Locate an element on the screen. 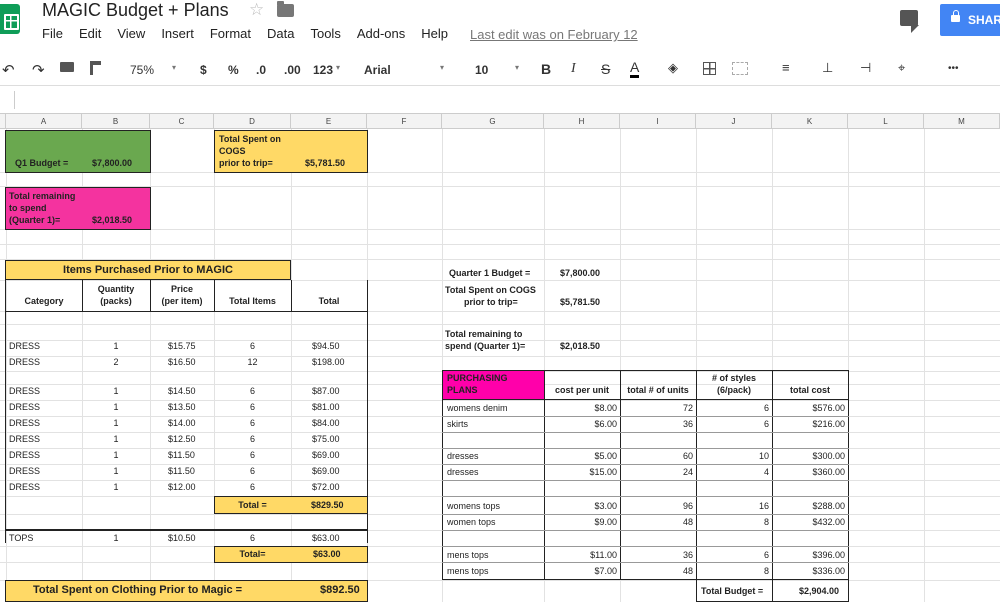  column-header-b: B is located at coordinates (116, 121).